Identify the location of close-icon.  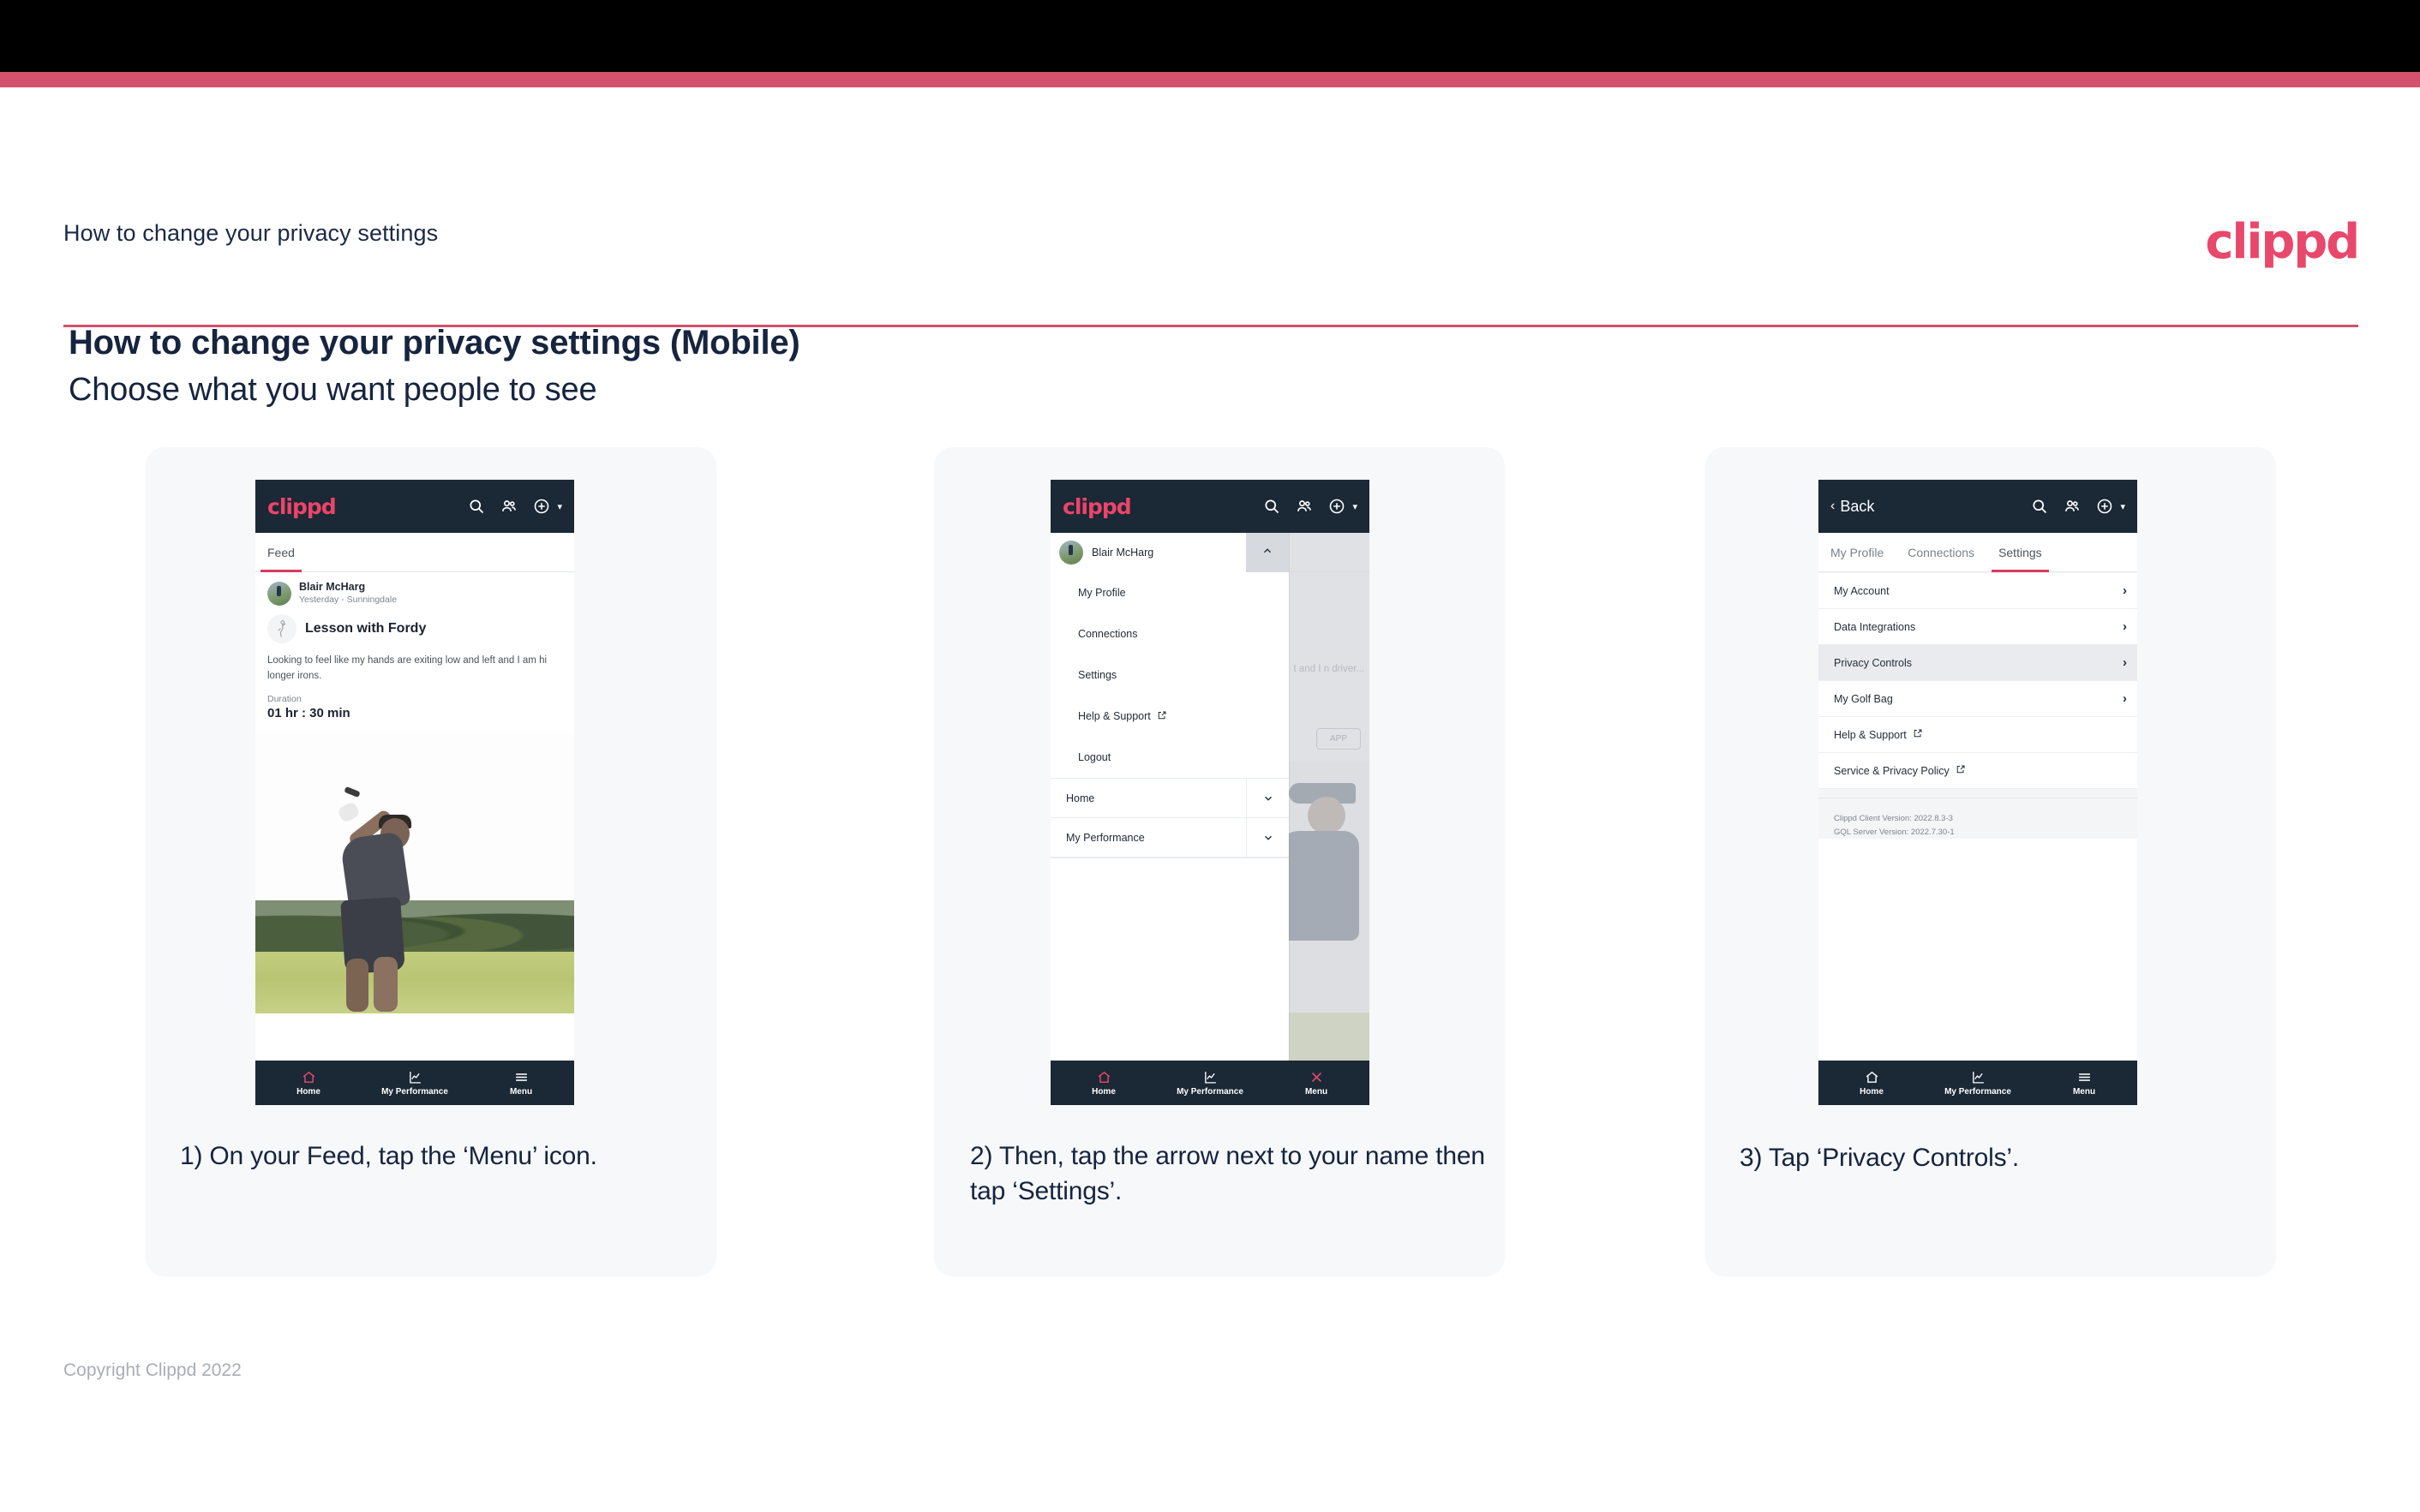
(1316, 1077).